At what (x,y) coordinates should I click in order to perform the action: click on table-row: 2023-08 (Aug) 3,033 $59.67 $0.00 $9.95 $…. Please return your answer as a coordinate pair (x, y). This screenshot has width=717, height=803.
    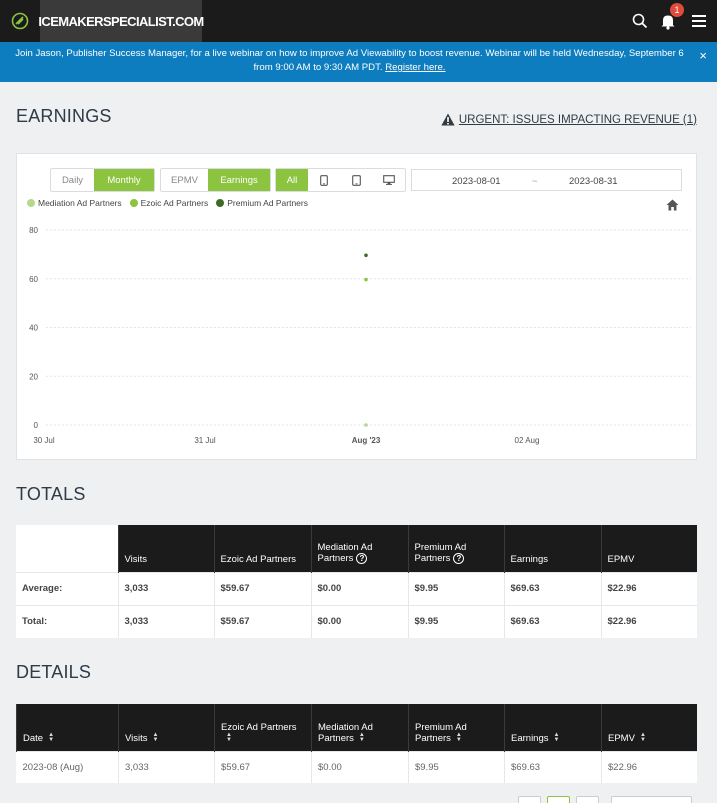
    Looking at the image, I should click on (356, 766).